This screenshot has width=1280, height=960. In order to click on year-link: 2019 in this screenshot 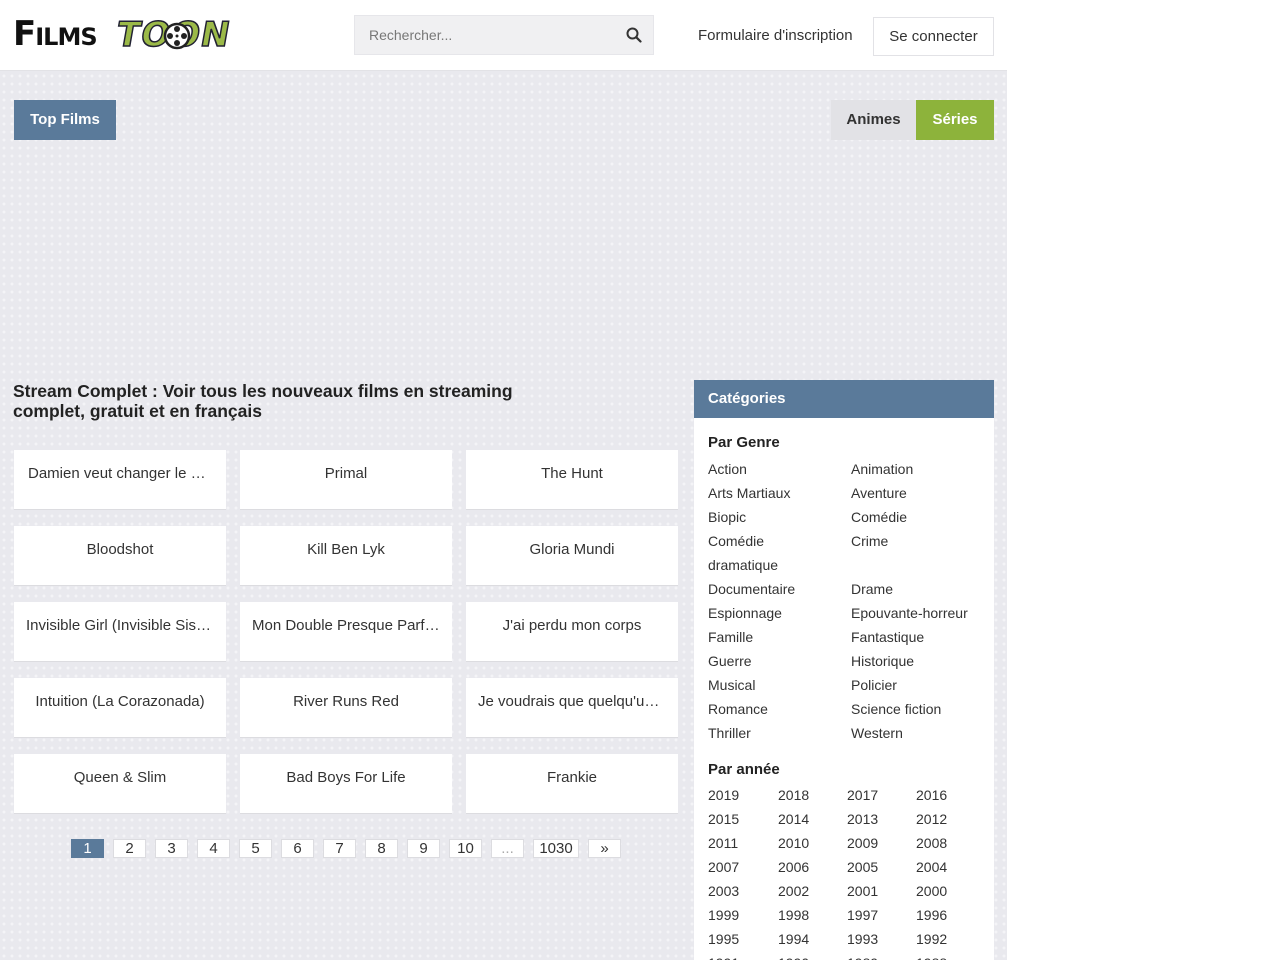, I will do `click(723, 795)`.